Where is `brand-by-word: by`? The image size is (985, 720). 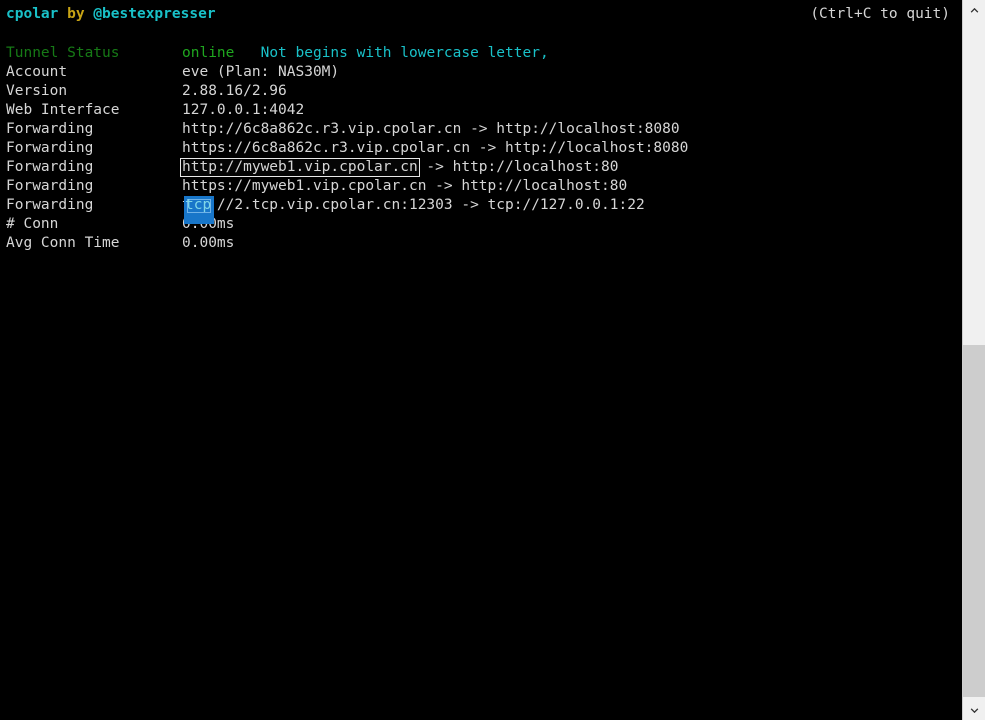
brand-by-word: by is located at coordinates (76, 14).